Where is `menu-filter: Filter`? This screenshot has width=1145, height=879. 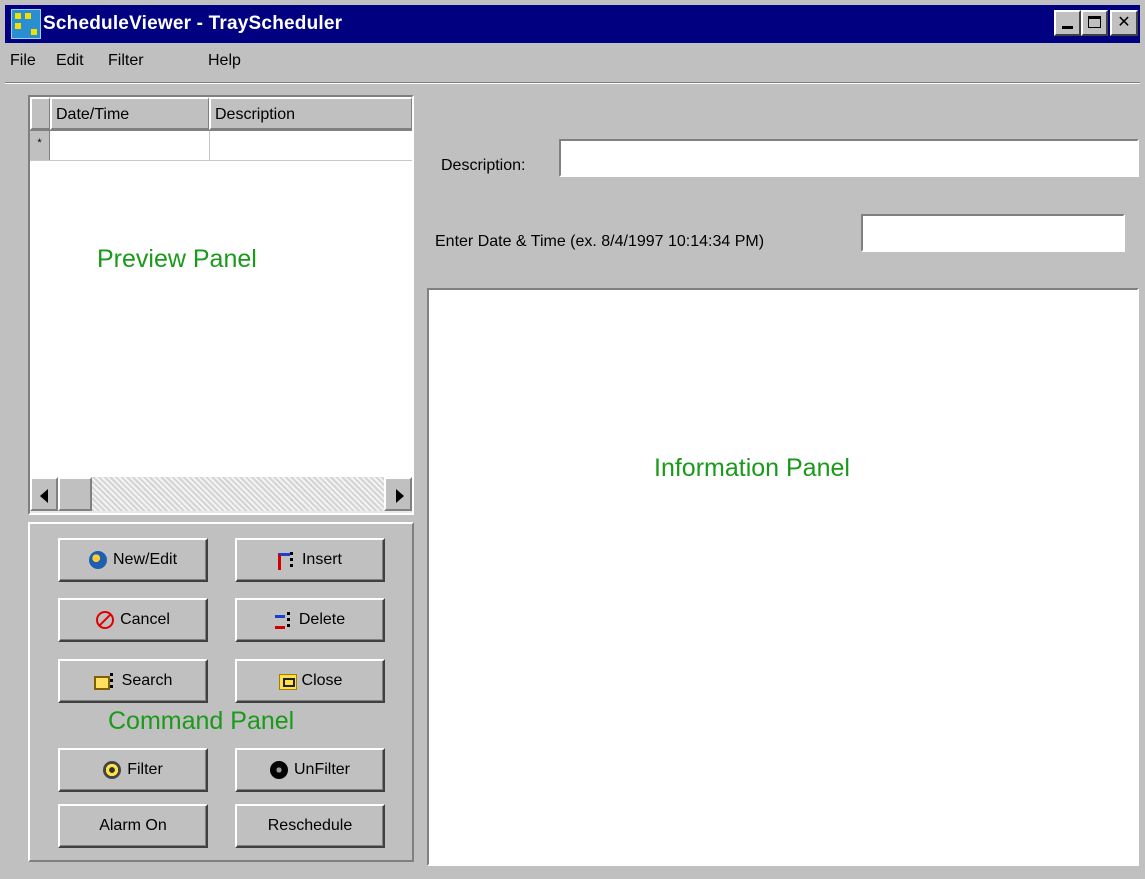
menu-filter: Filter is located at coordinates (126, 61).